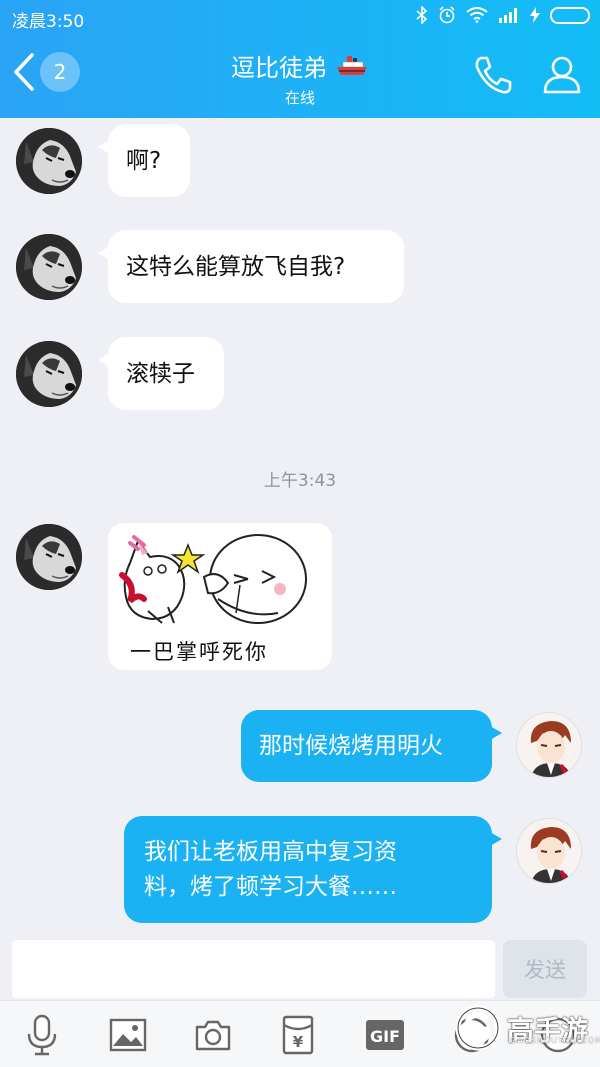 The height and width of the screenshot is (1067, 600). I want to click on contact-profile-button, so click(562, 76).